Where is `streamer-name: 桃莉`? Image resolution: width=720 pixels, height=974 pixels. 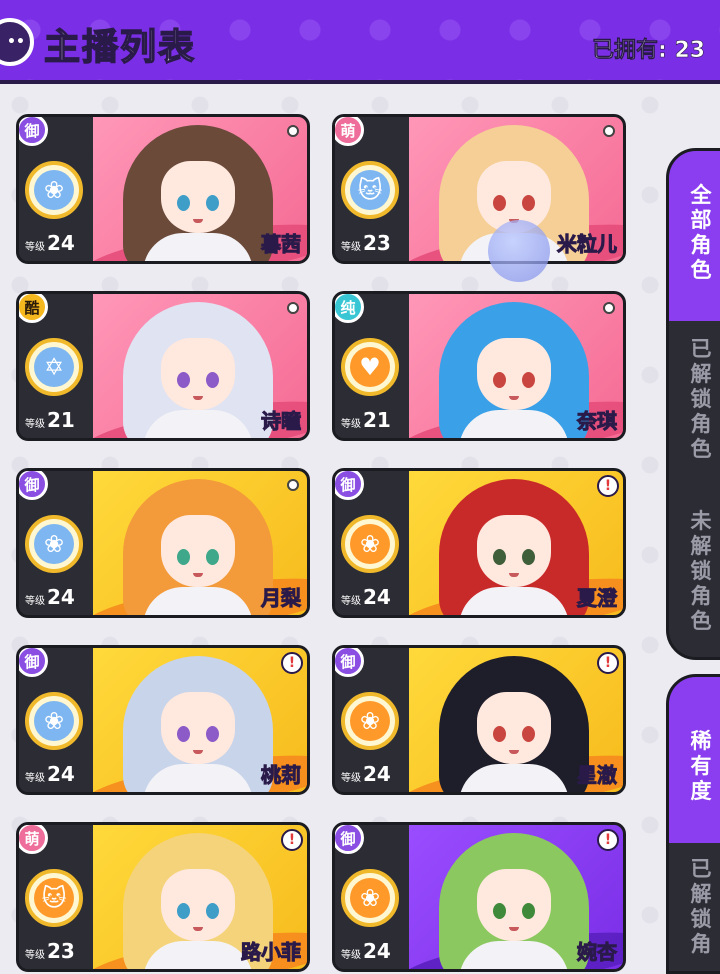 streamer-name: 桃莉 is located at coordinates (281, 775).